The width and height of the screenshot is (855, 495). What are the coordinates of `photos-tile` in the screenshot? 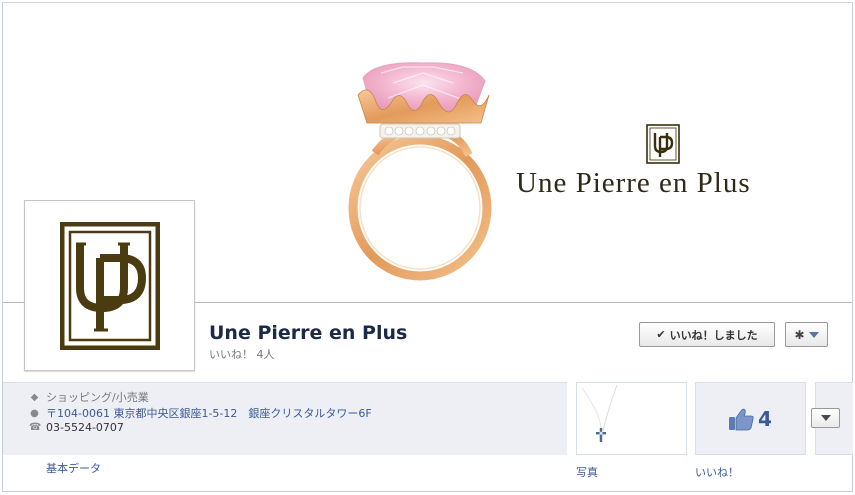 It's located at (631, 418).